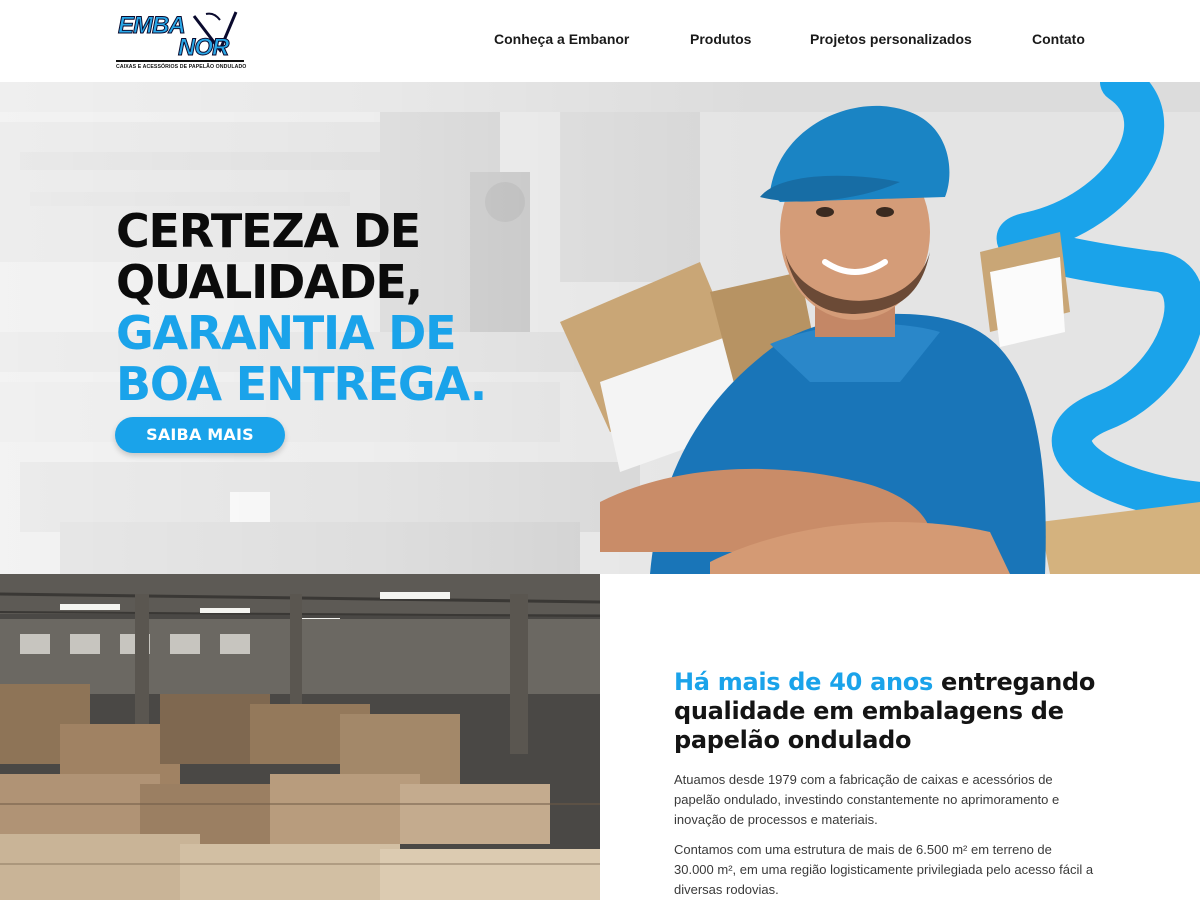  What do you see at coordinates (891, 39) in the screenshot?
I see `nav-projetos-personalizados: Projetos personalizados` at bounding box center [891, 39].